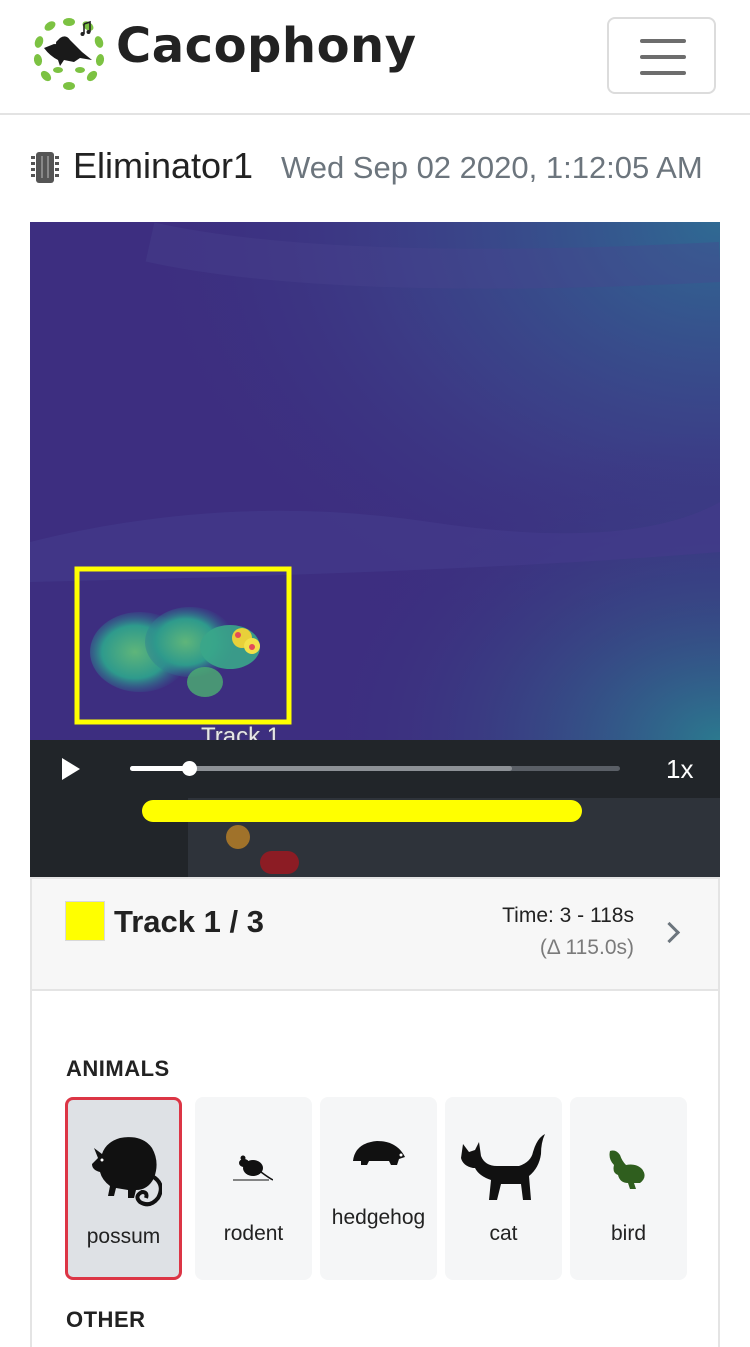 This screenshot has width=750, height=1347. Describe the element at coordinates (123, 1236) in the screenshot. I see `tag-label-possum: possum` at that location.